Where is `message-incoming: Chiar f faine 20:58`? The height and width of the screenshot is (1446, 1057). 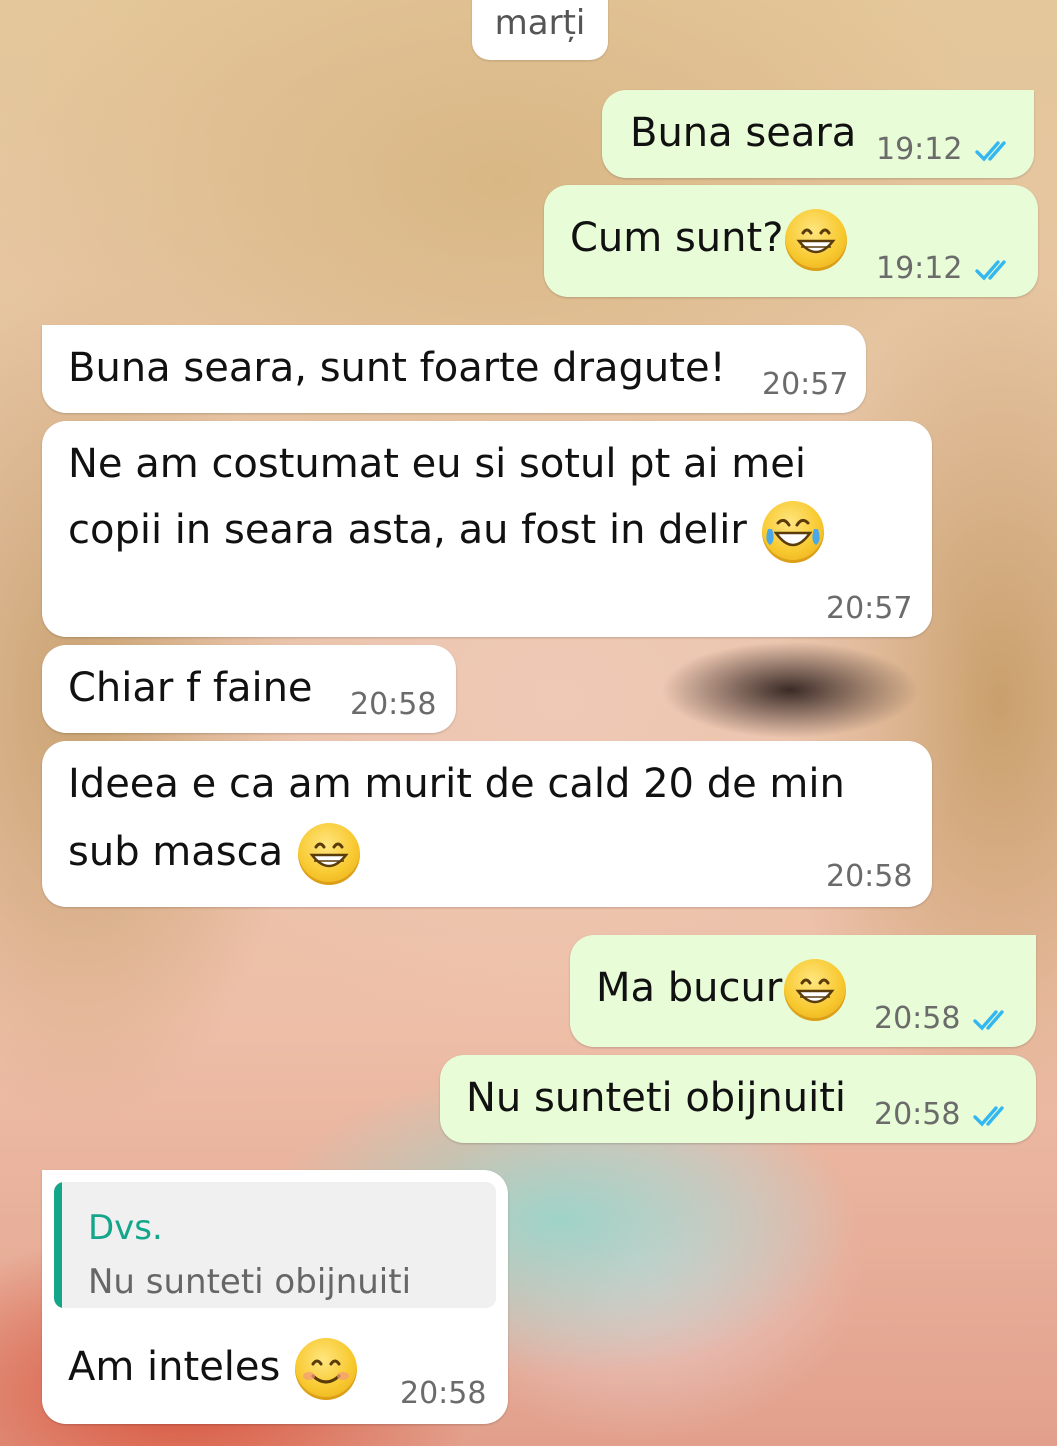
message-incoming: Chiar f faine 20:58 is located at coordinates (249, 689).